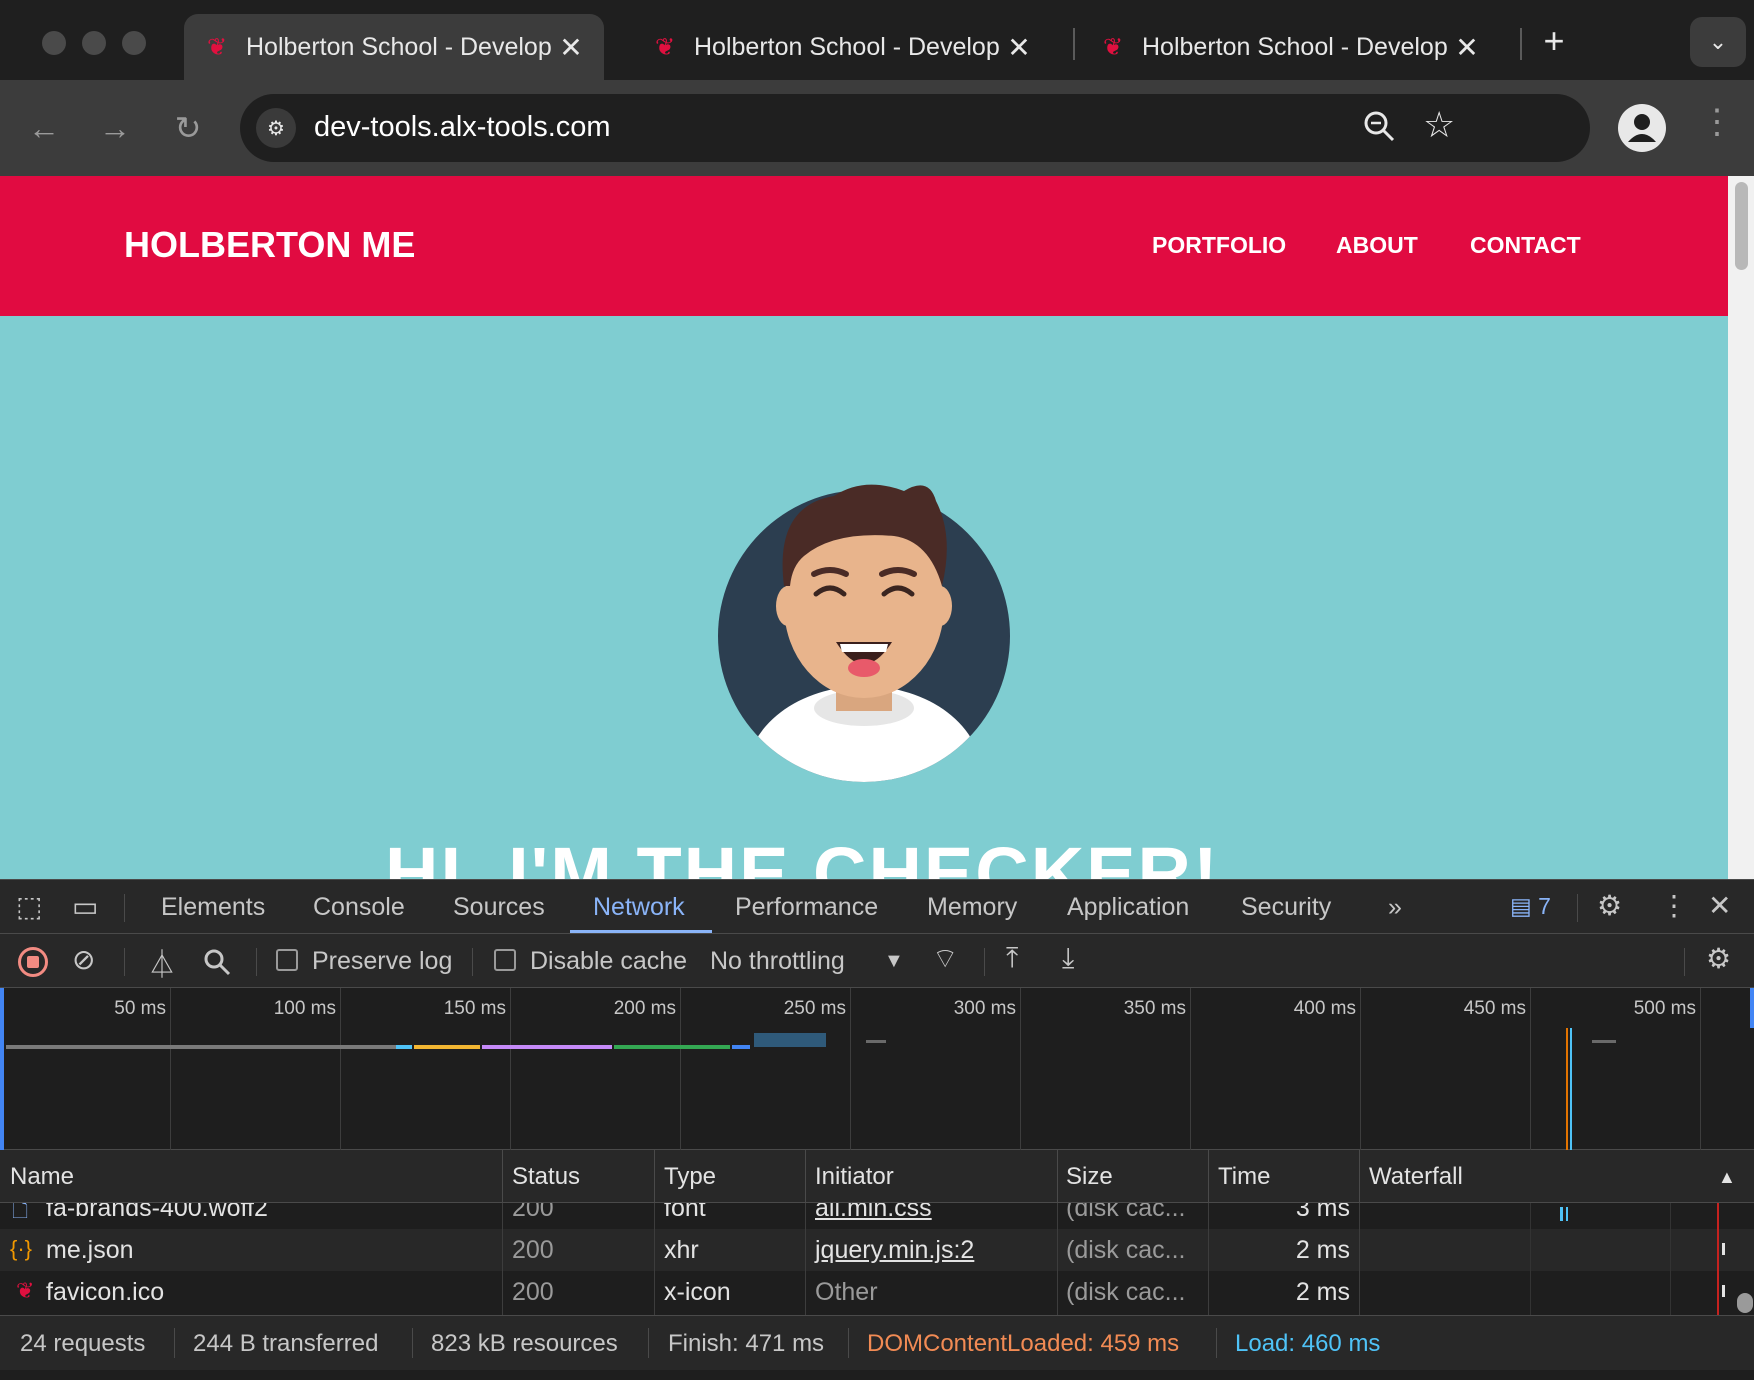  I want to click on gear-icon: ⚙, so click(1609, 905).